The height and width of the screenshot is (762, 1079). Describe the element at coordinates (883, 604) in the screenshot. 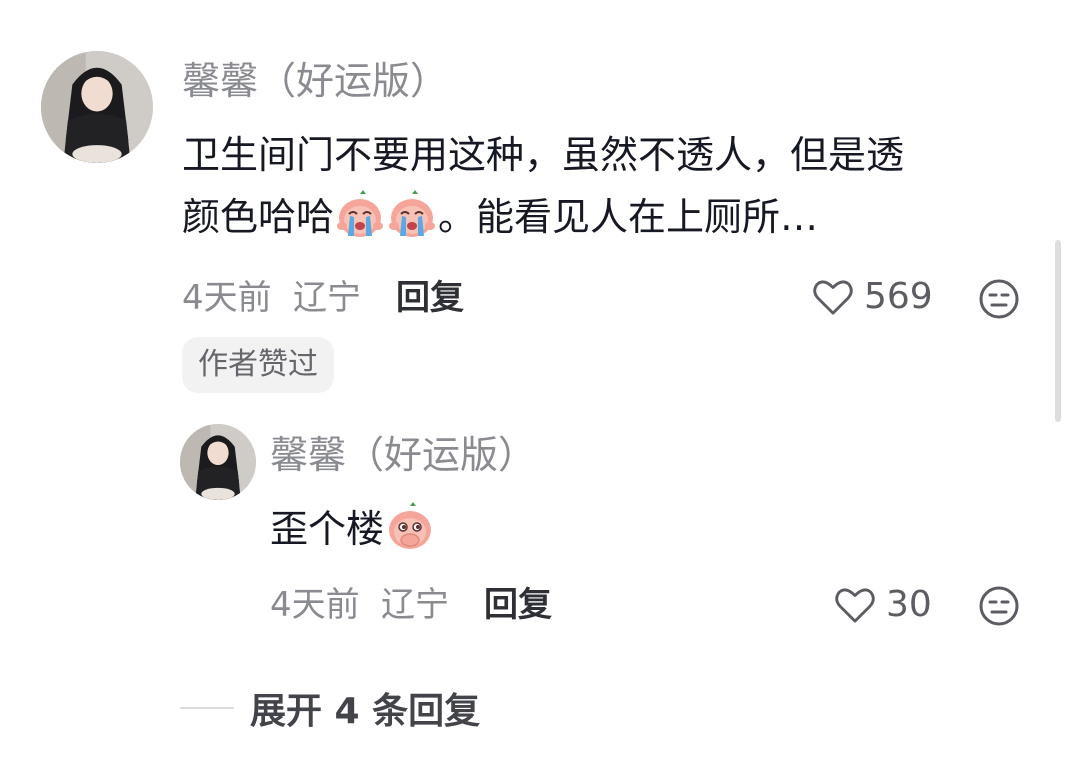

I see `reply-like-button: 30` at that location.